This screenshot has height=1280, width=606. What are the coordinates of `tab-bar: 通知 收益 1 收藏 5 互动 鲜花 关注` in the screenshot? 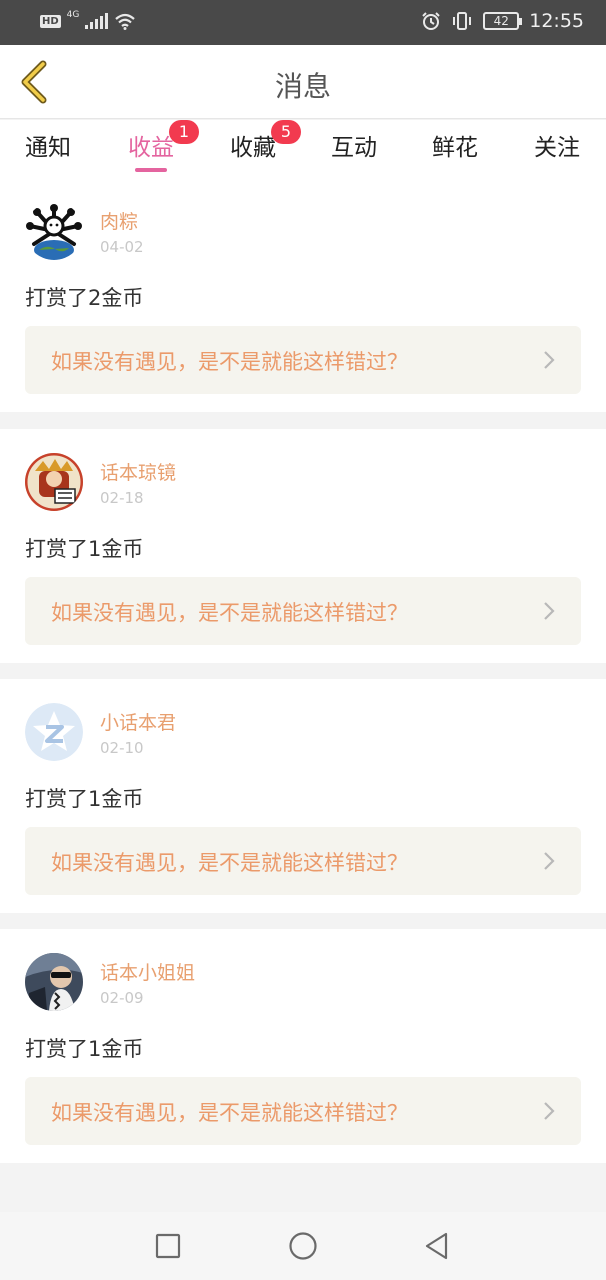 It's located at (303, 149).